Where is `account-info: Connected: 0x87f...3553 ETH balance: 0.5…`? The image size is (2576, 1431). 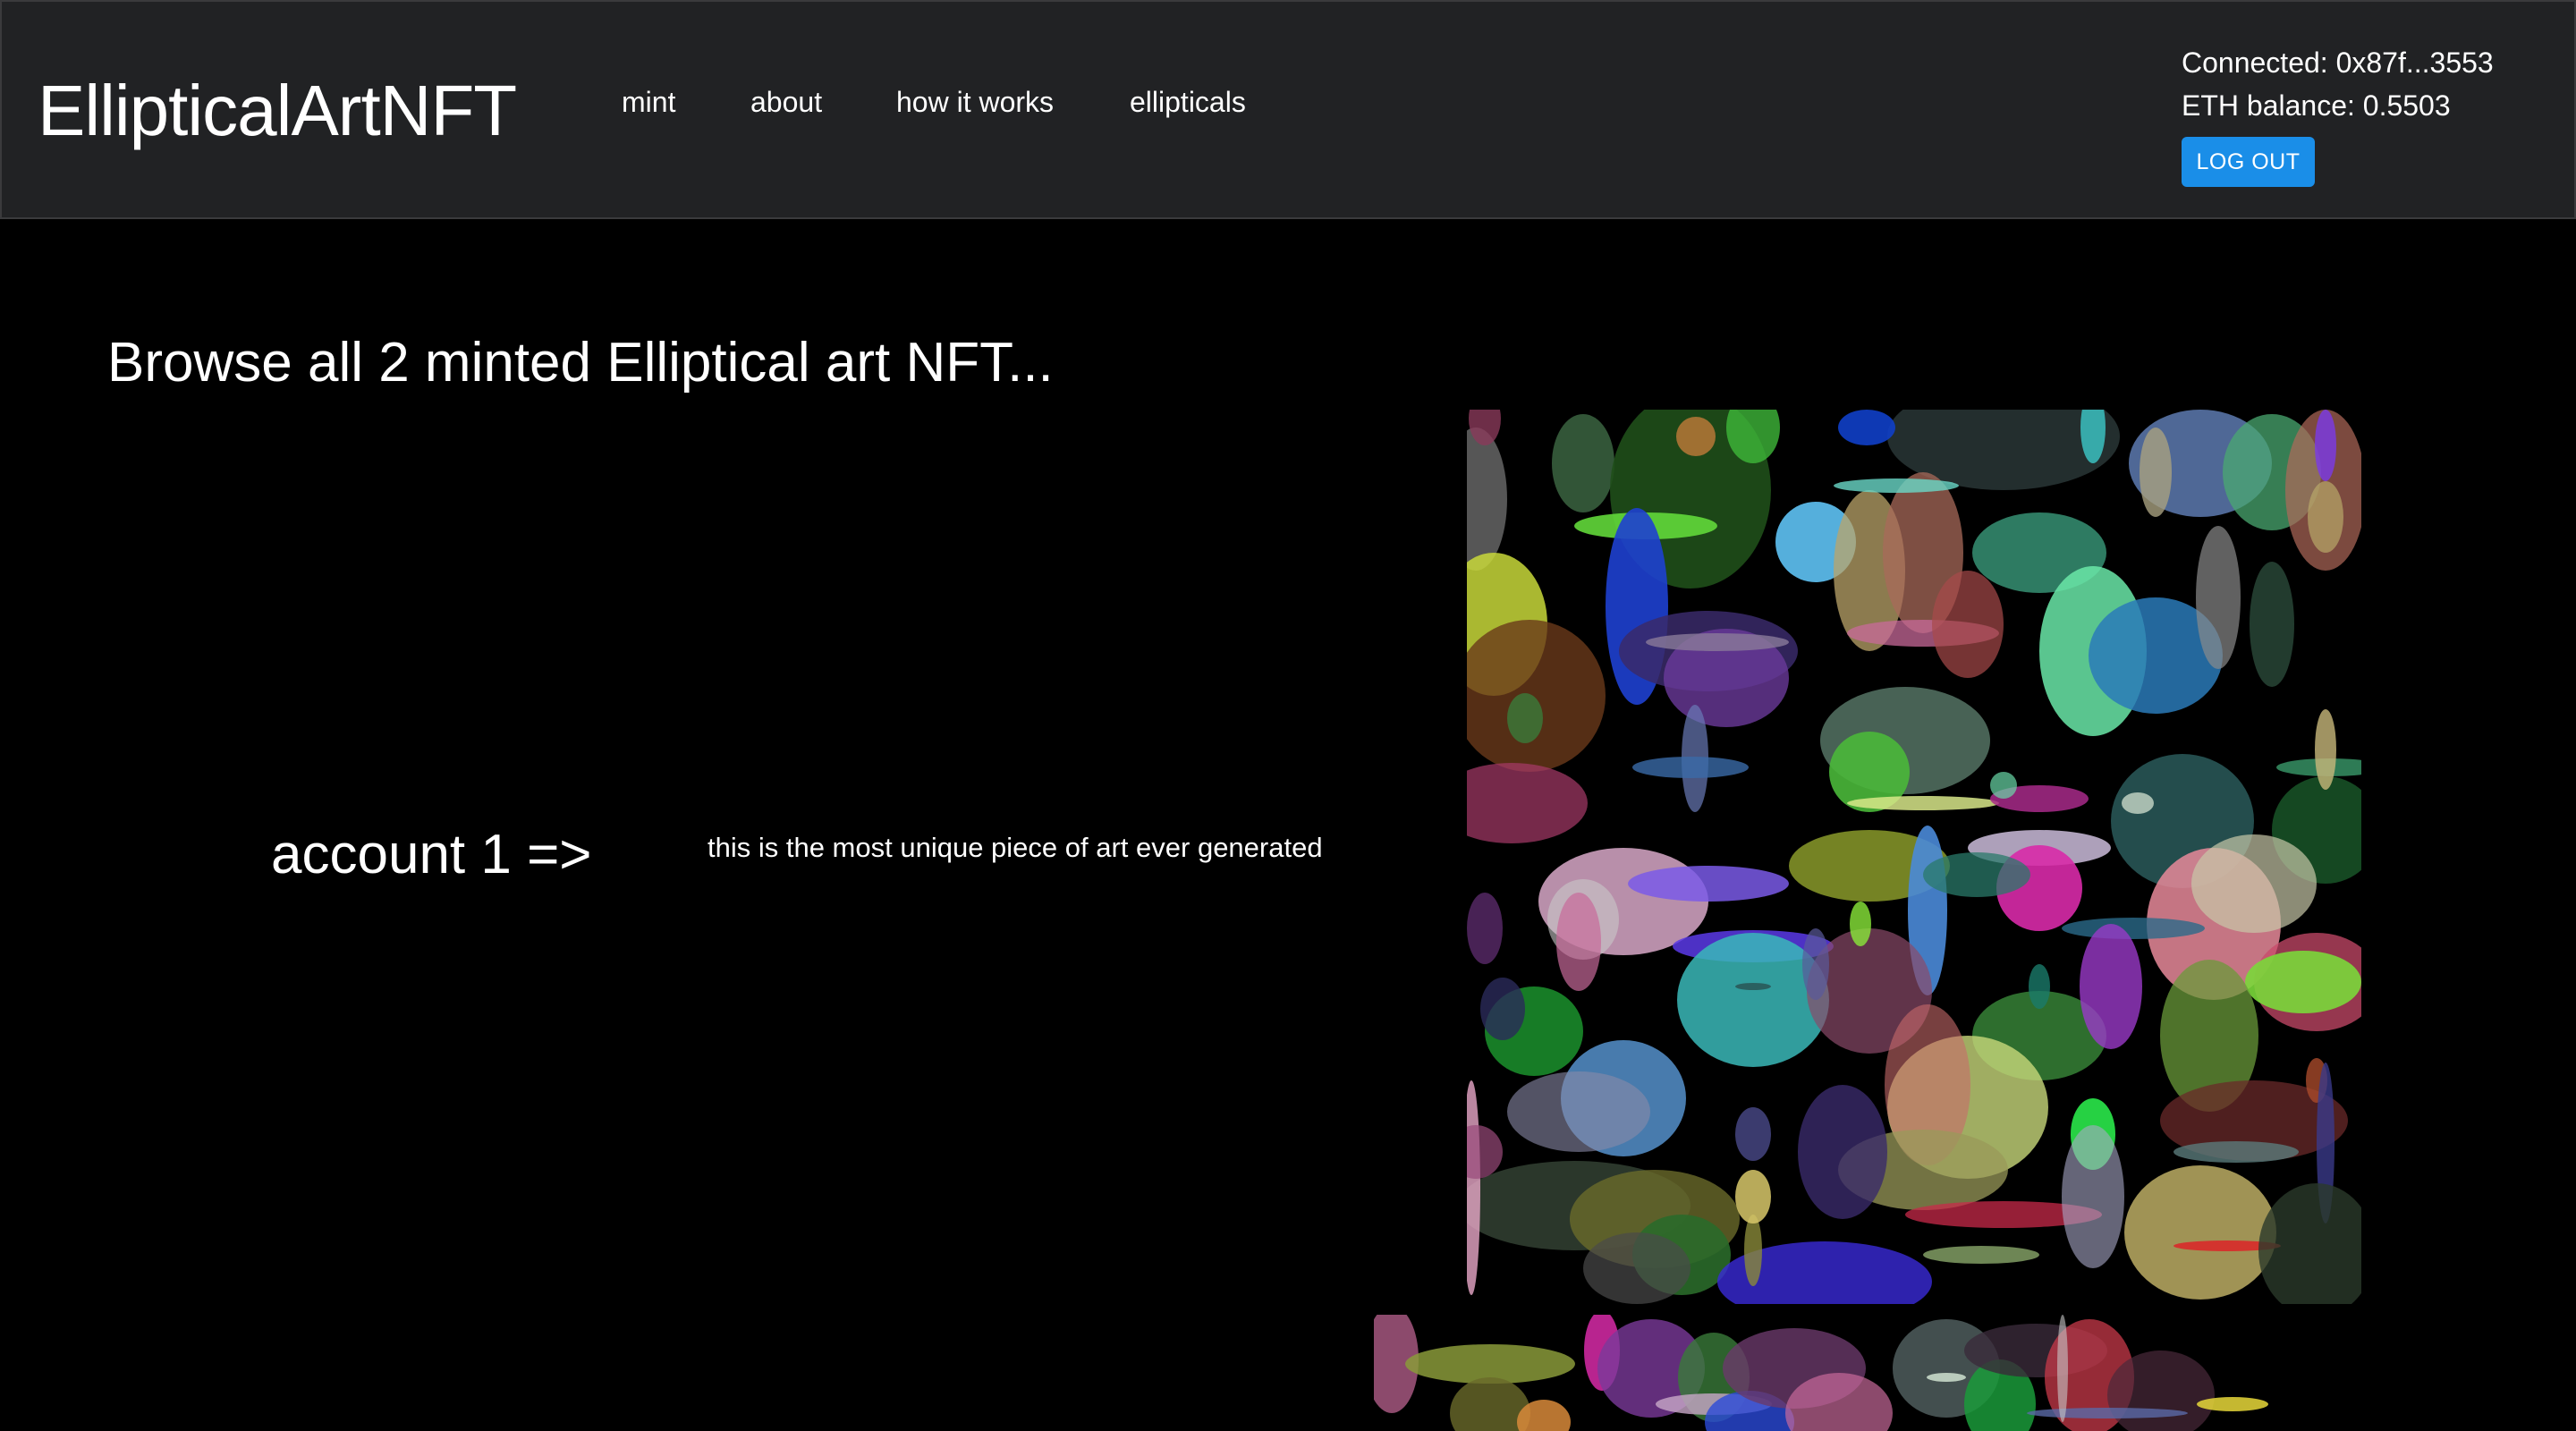
account-info: Connected: 0x87f...3553 ETH balance: 0.5… is located at coordinates (2338, 84).